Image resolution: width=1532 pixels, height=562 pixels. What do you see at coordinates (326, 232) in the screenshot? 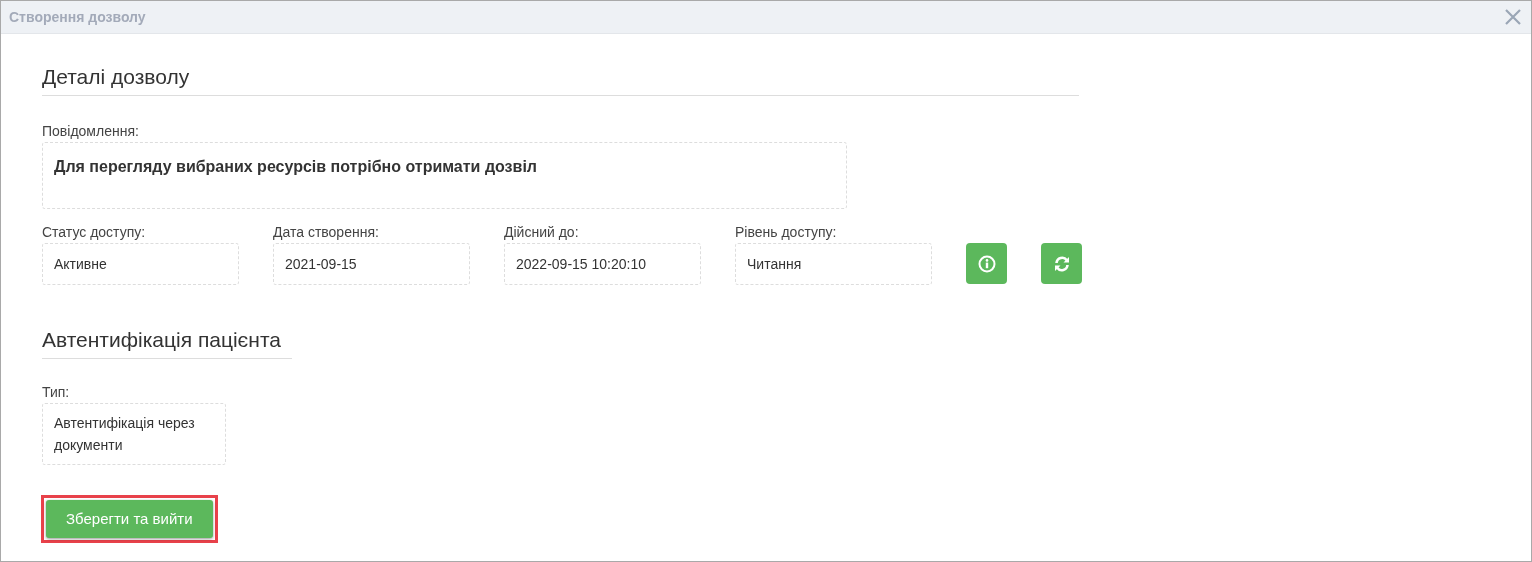
I see `field-label: Дата створення:` at bounding box center [326, 232].